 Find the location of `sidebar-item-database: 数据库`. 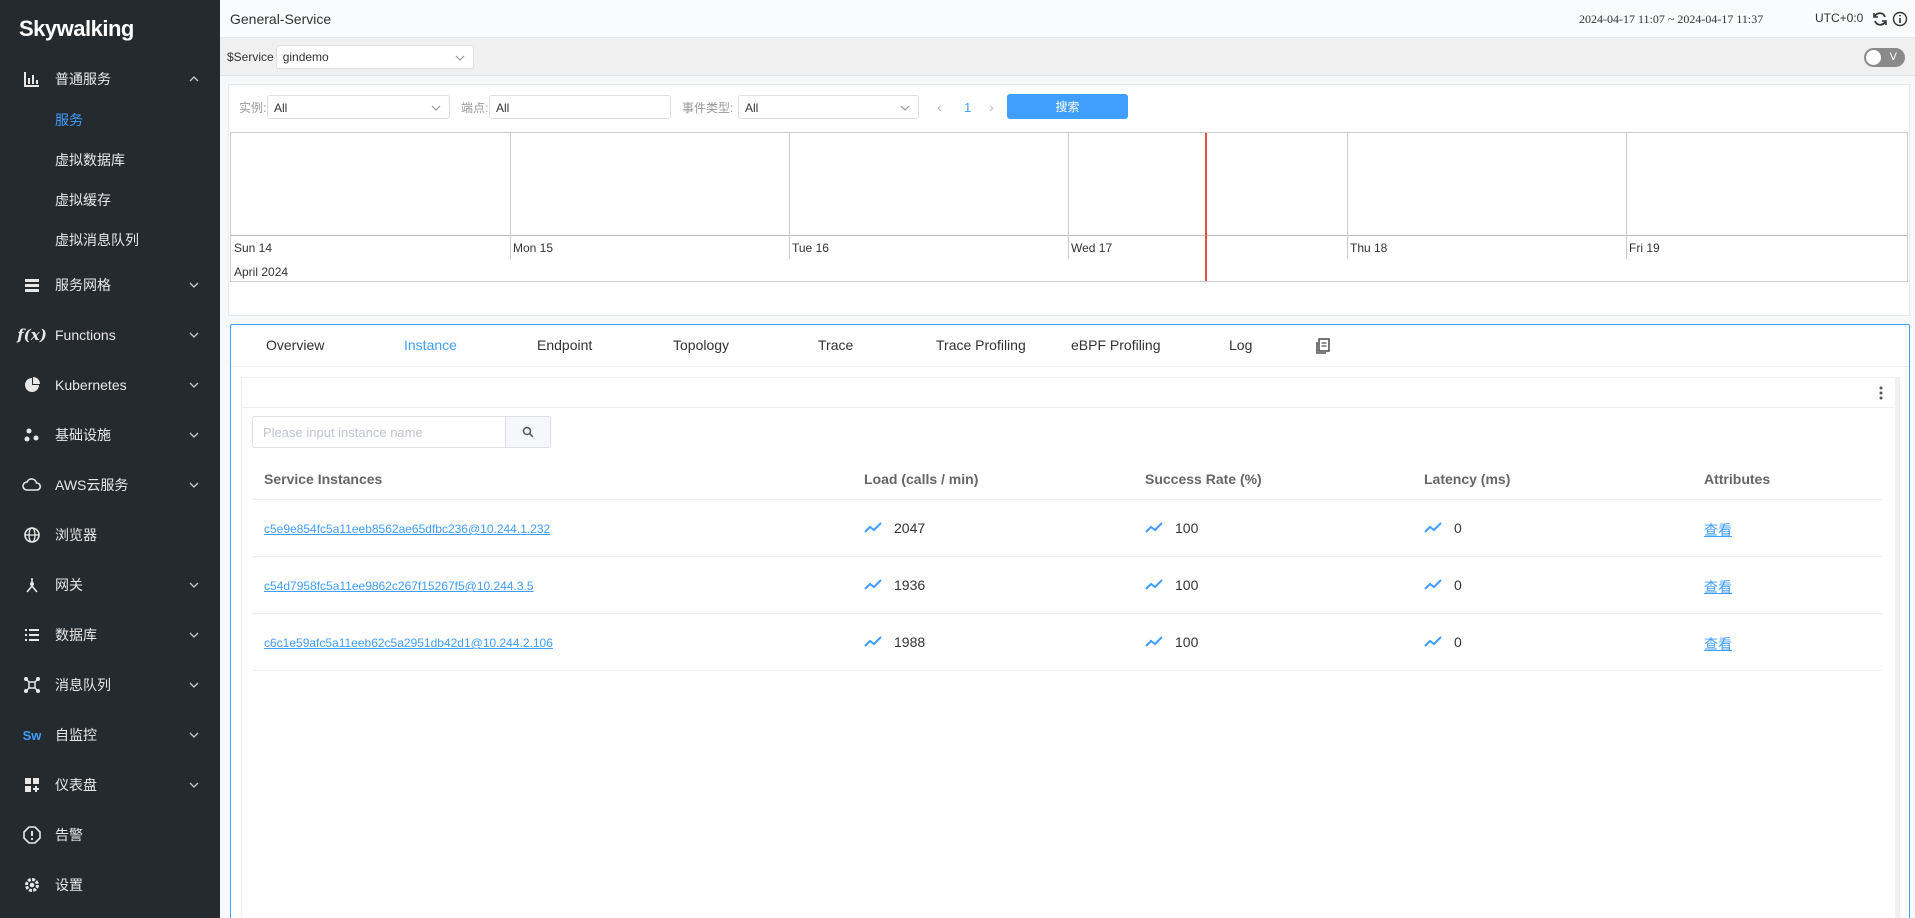

sidebar-item-database: 数据库 is located at coordinates (110, 635).